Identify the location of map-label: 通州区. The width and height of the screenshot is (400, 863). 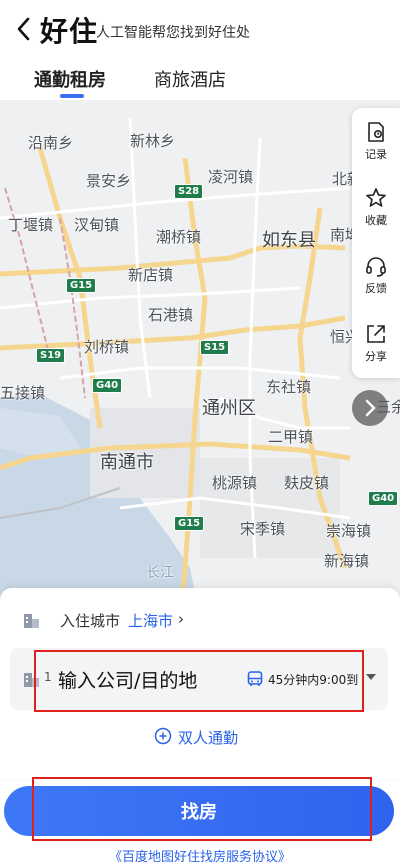
(229, 408).